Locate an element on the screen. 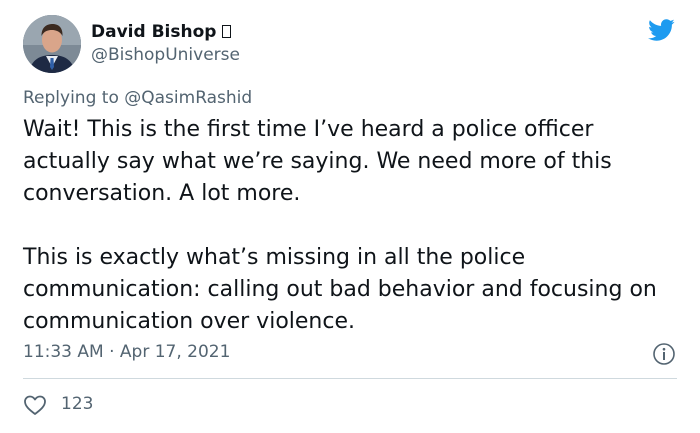 This screenshot has width=700, height=433. replying-to-line: Replying to @QasimRashid is located at coordinates (137, 98).